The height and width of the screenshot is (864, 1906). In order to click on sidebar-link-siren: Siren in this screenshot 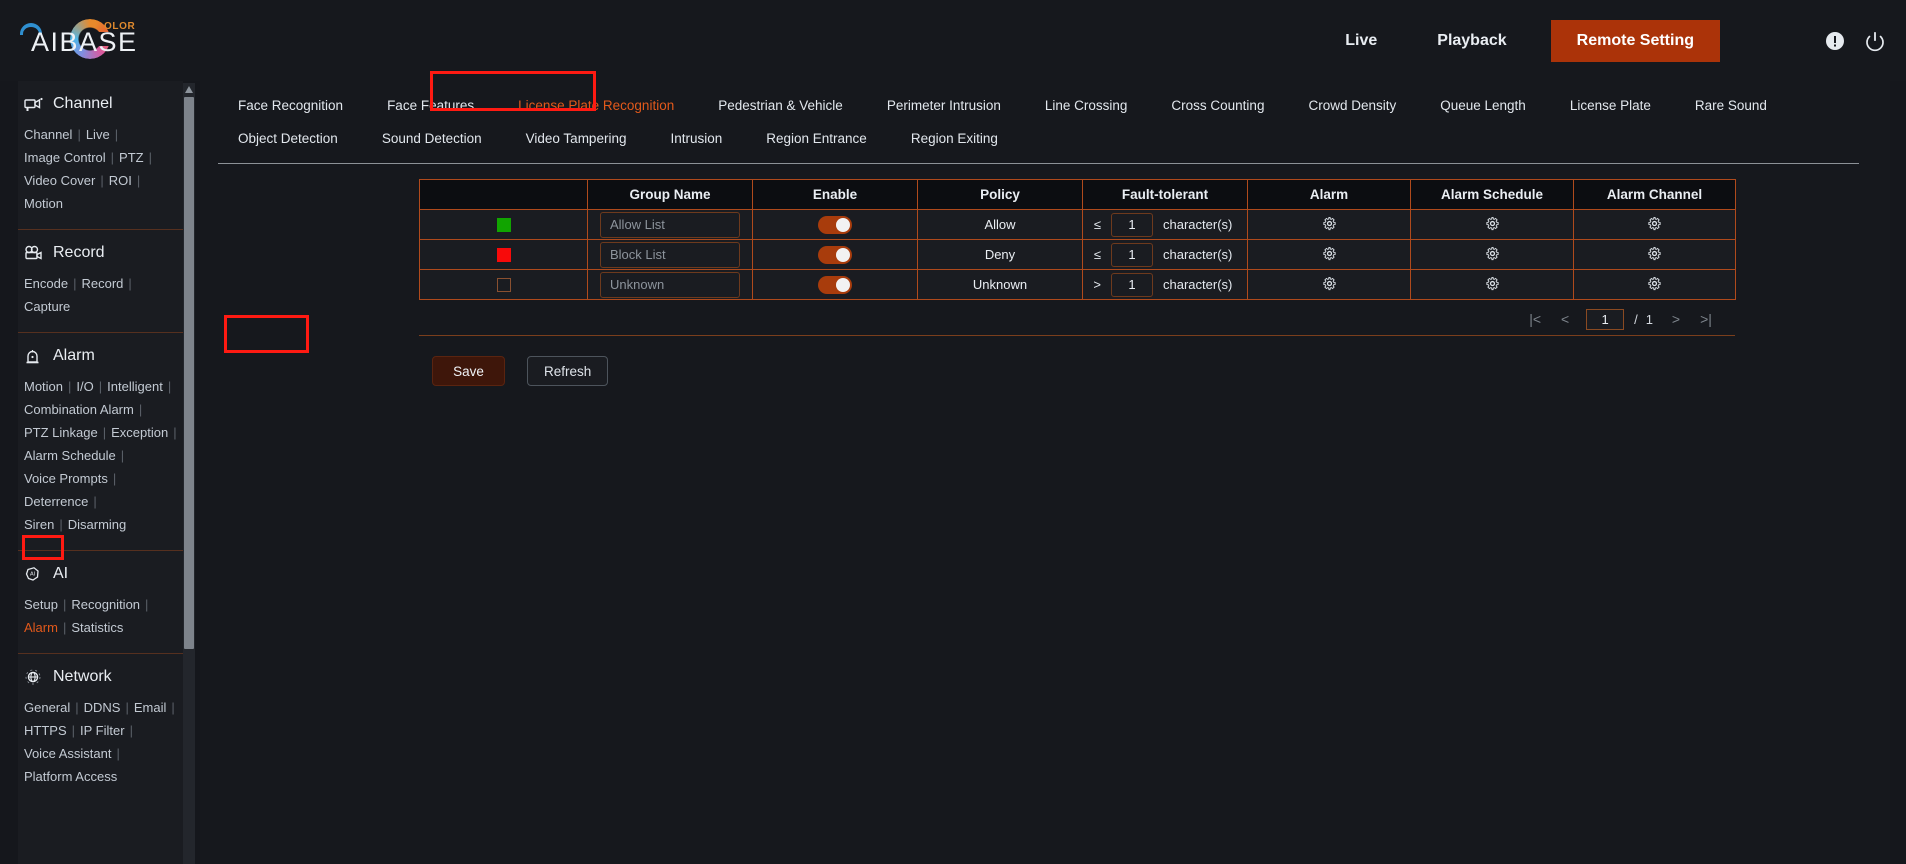, I will do `click(39, 524)`.